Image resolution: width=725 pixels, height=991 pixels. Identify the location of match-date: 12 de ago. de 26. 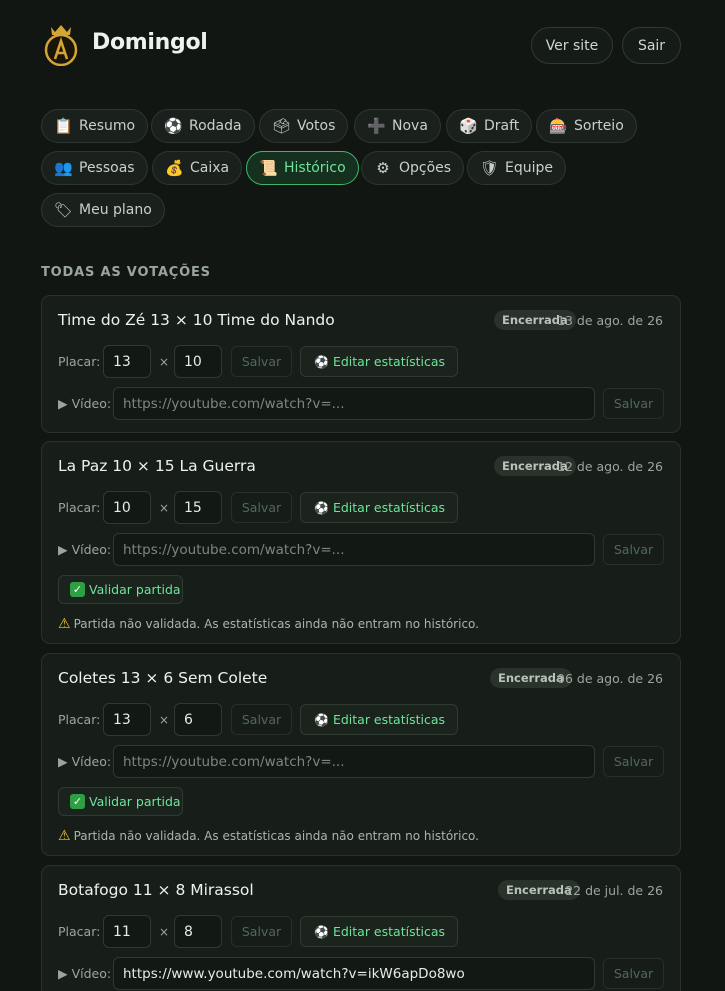
(610, 466).